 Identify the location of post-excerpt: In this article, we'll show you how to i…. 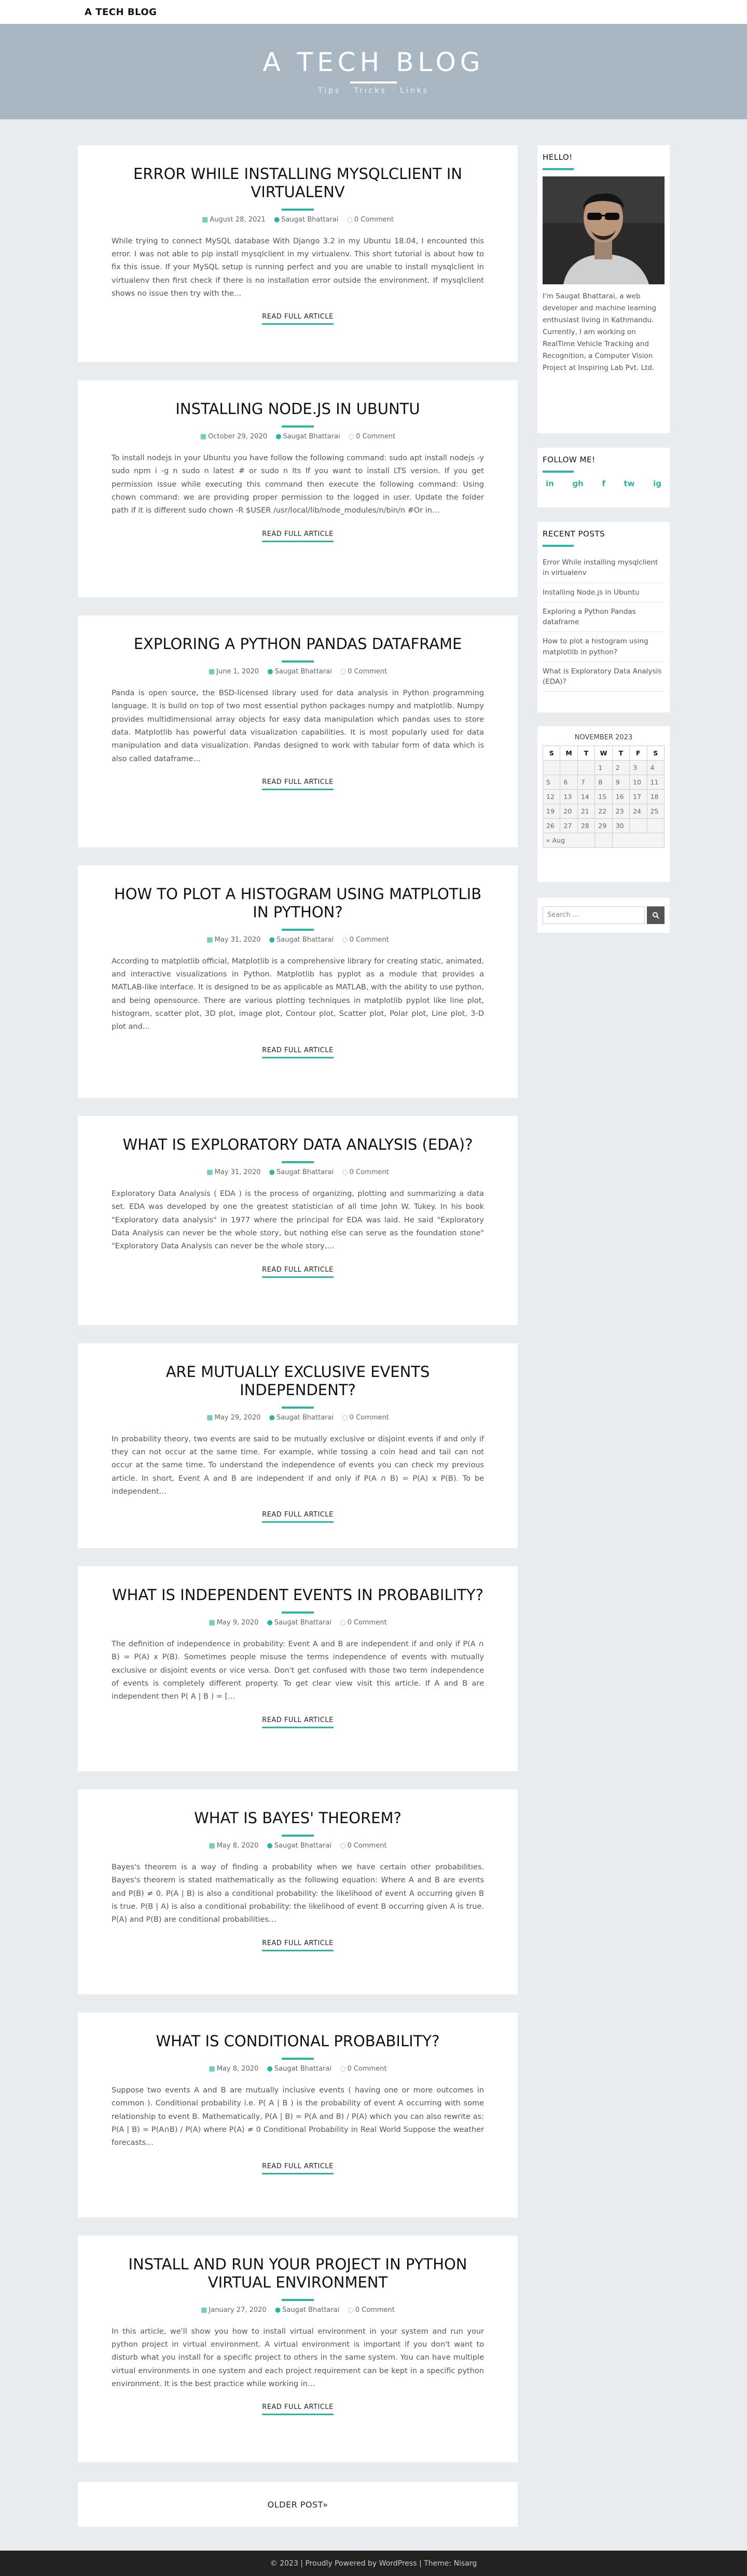
(298, 2358).